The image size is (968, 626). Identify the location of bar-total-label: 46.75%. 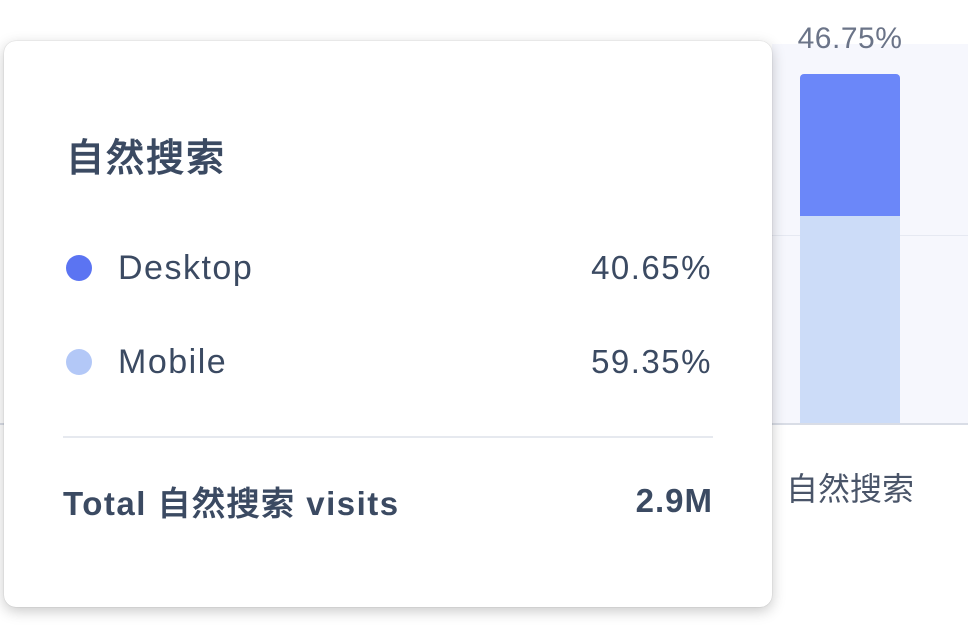
(850, 38).